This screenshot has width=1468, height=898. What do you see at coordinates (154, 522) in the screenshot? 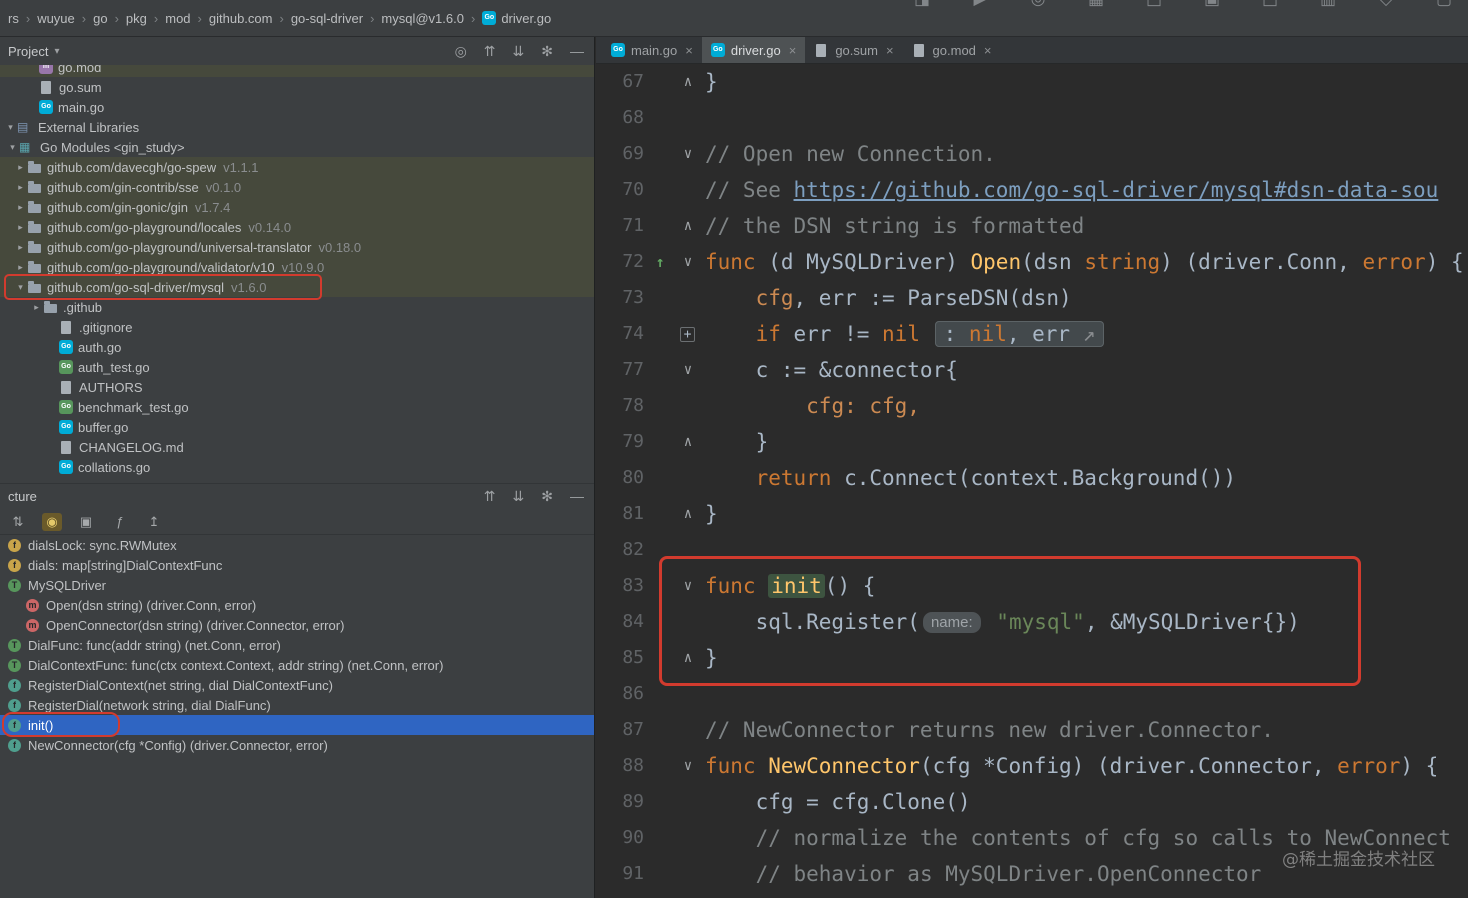
I see `show-inherited-icon: ↥` at bounding box center [154, 522].